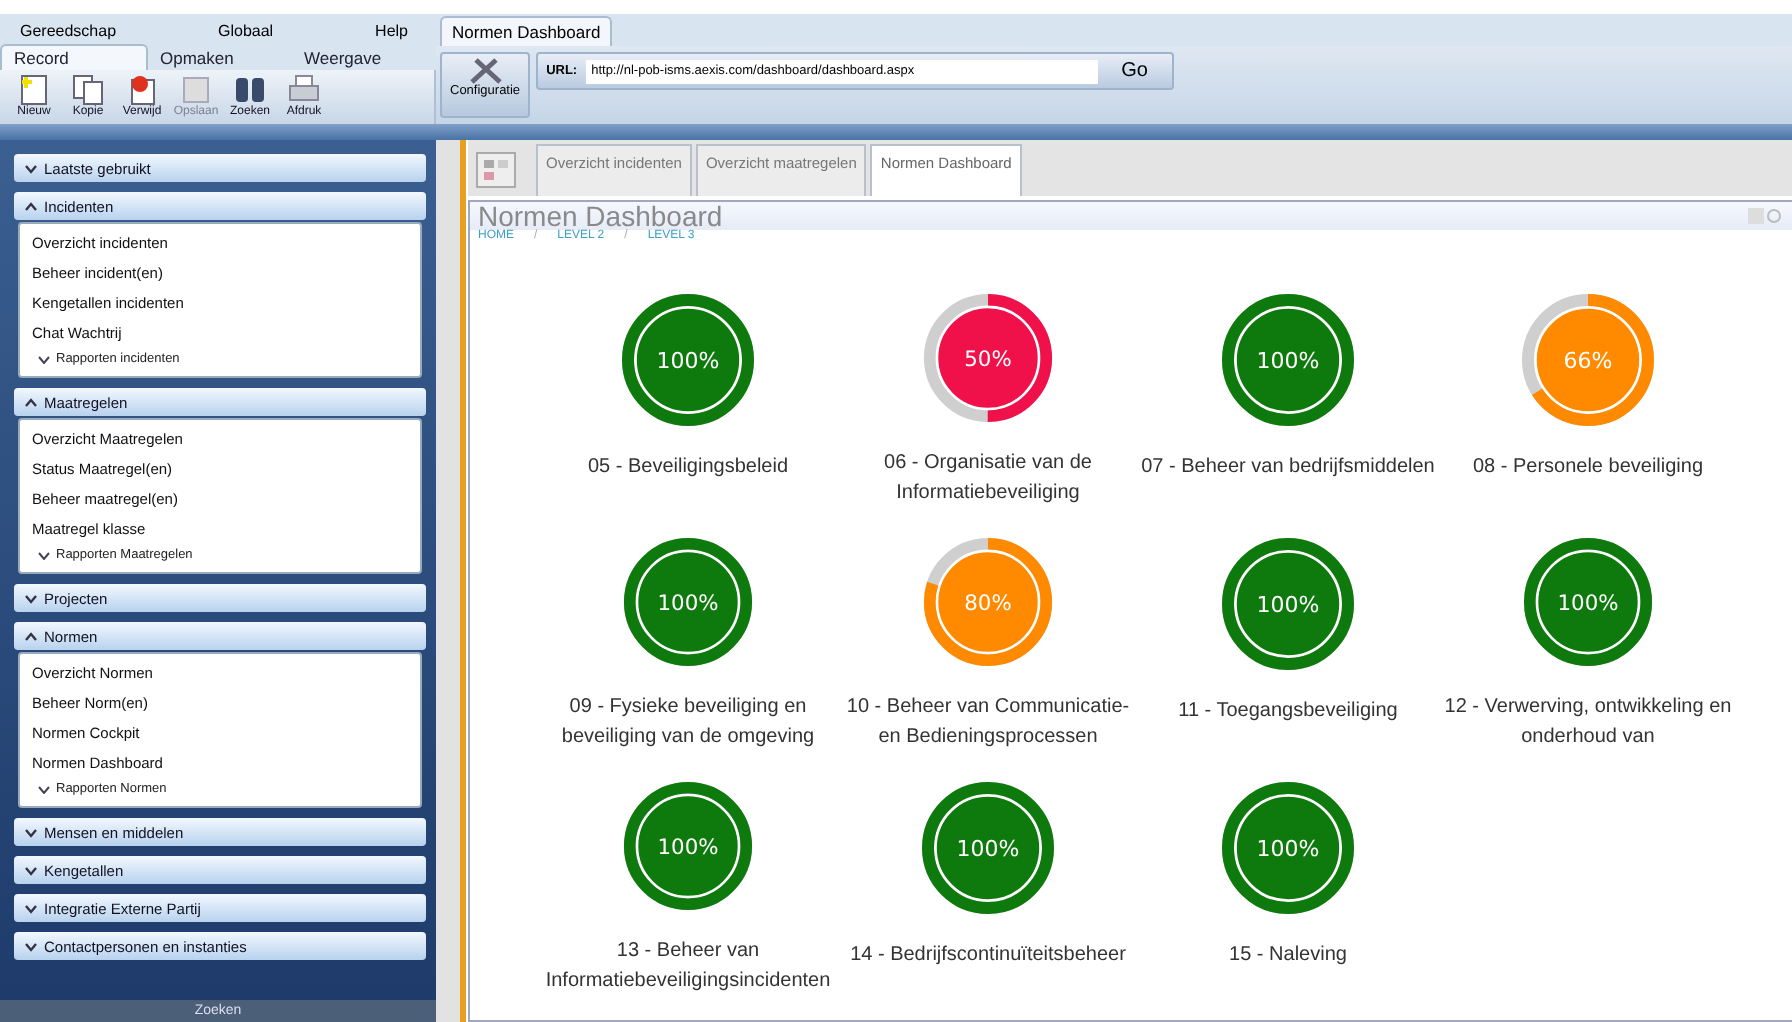 The height and width of the screenshot is (1022, 1792). What do you see at coordinates (448, 581) in the screenshot?
I see `scrollbar` at bounding box center [448, 581].